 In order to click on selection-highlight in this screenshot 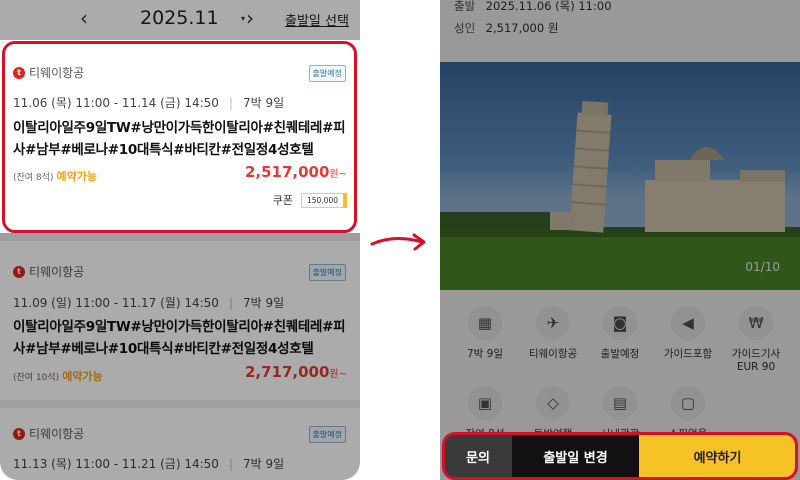, I will do `click(620, 456)`.